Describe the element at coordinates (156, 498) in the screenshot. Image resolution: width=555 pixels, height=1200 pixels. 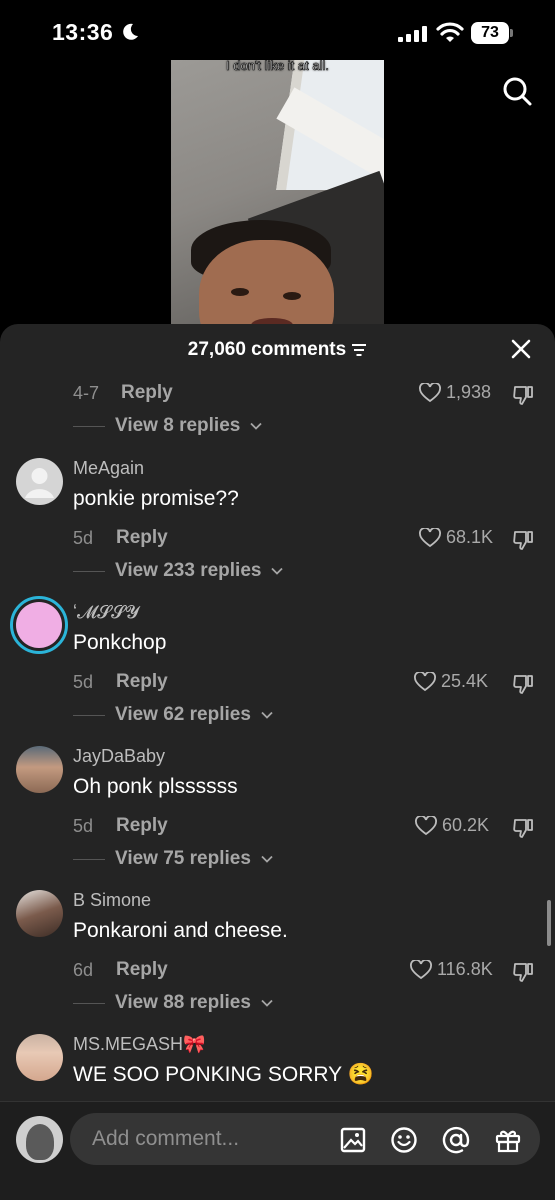
I see `comment-text: ponkie promise??` at that location.